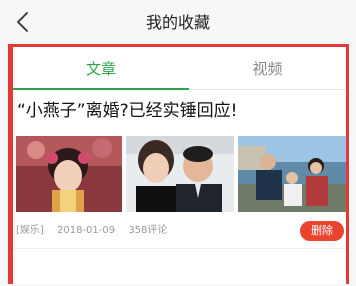  What do you see at coordinates (127, 111) in the screenshot?
I see `article-title: “小燕子”离婚?已经实锤回应!` at bounding box center [127, 111].